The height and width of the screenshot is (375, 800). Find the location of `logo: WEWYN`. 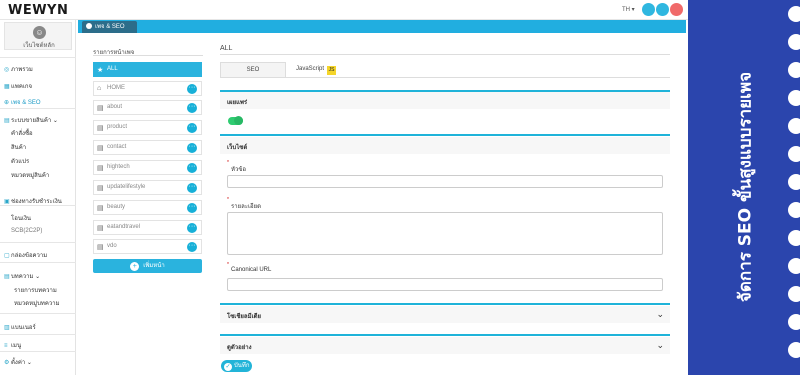

logo: WEWYN is located at coordinates (38, 10).